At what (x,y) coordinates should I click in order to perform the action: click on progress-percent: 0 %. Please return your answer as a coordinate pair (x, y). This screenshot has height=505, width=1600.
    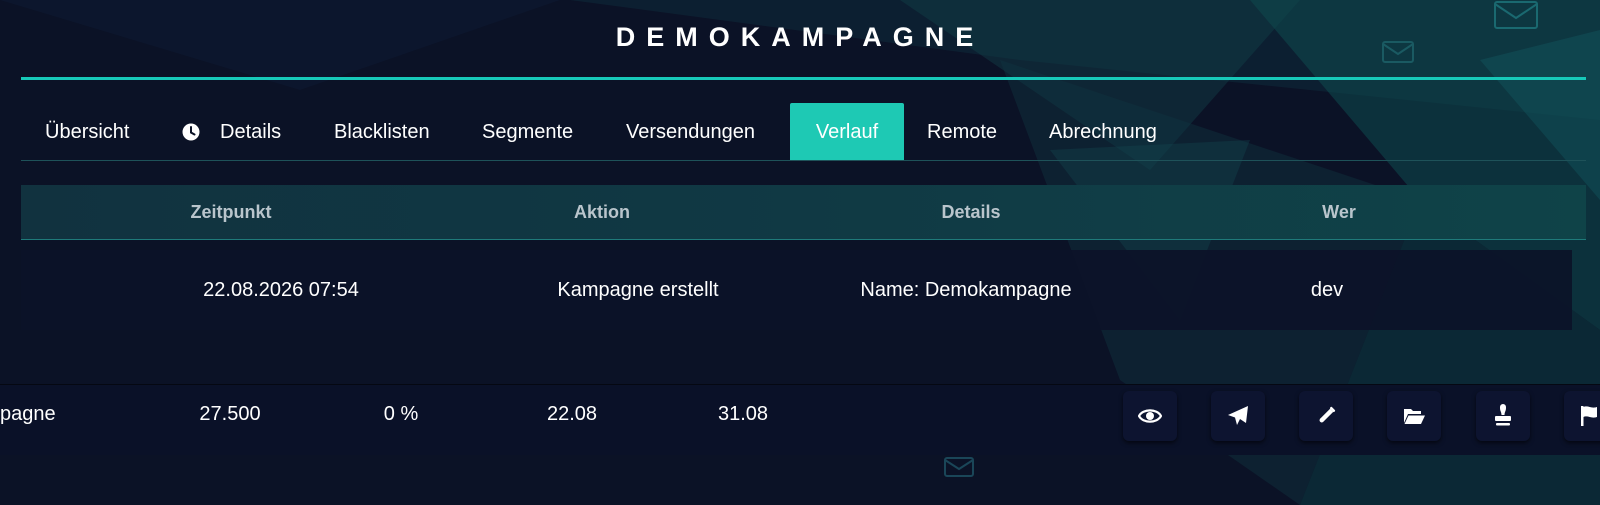
    Looking at the image, I should click on (401, 414).